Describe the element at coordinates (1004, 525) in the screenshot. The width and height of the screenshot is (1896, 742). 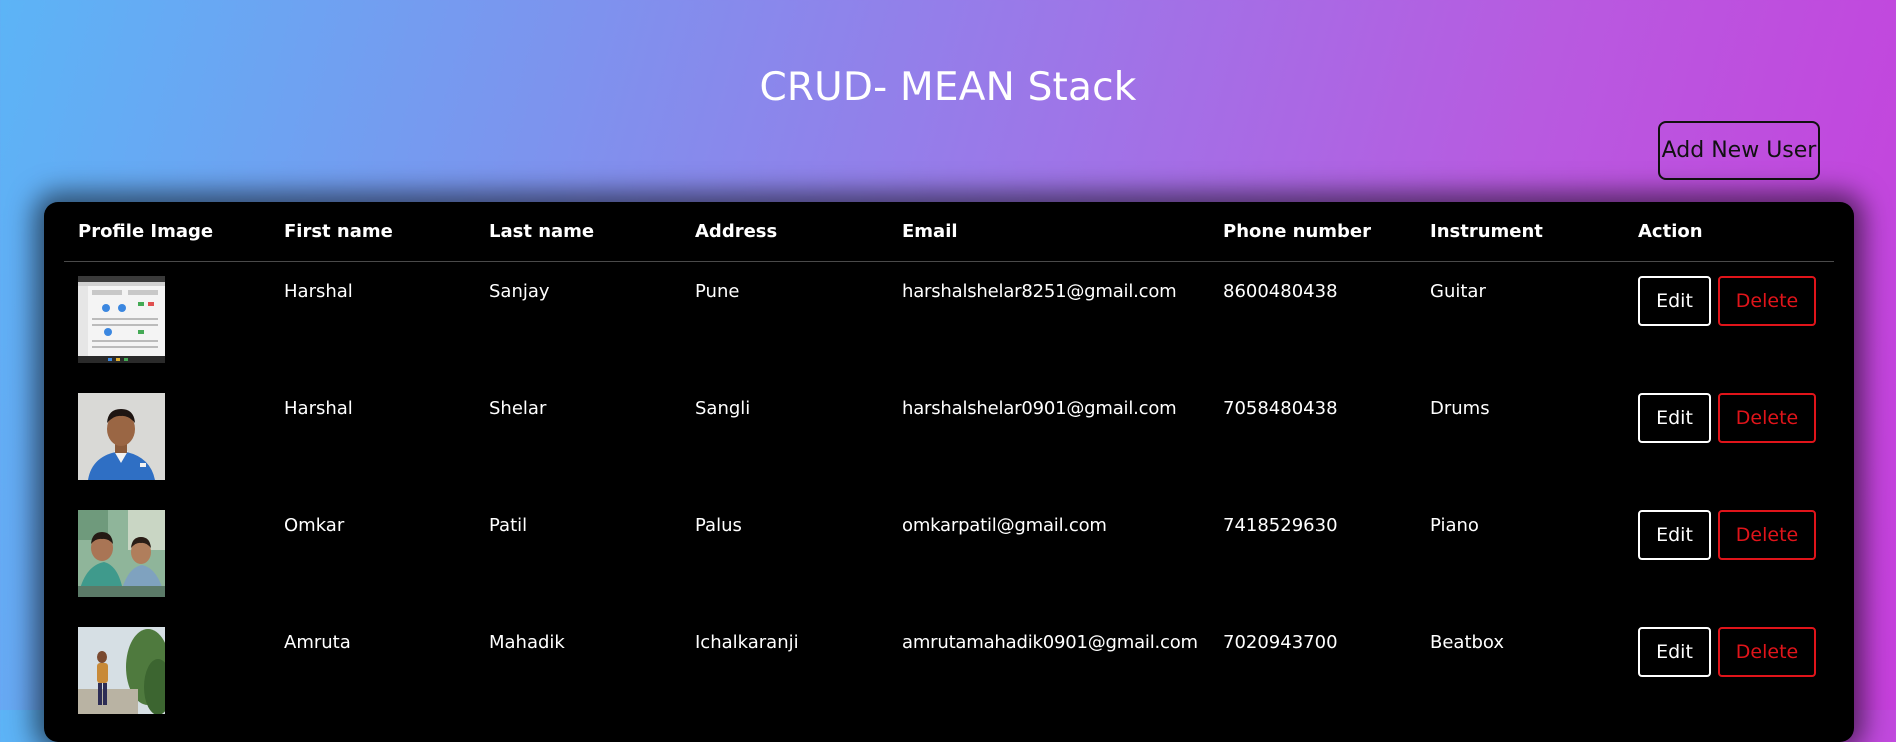
I see `cell-email: omkarpatil@gmail.com` at that location.